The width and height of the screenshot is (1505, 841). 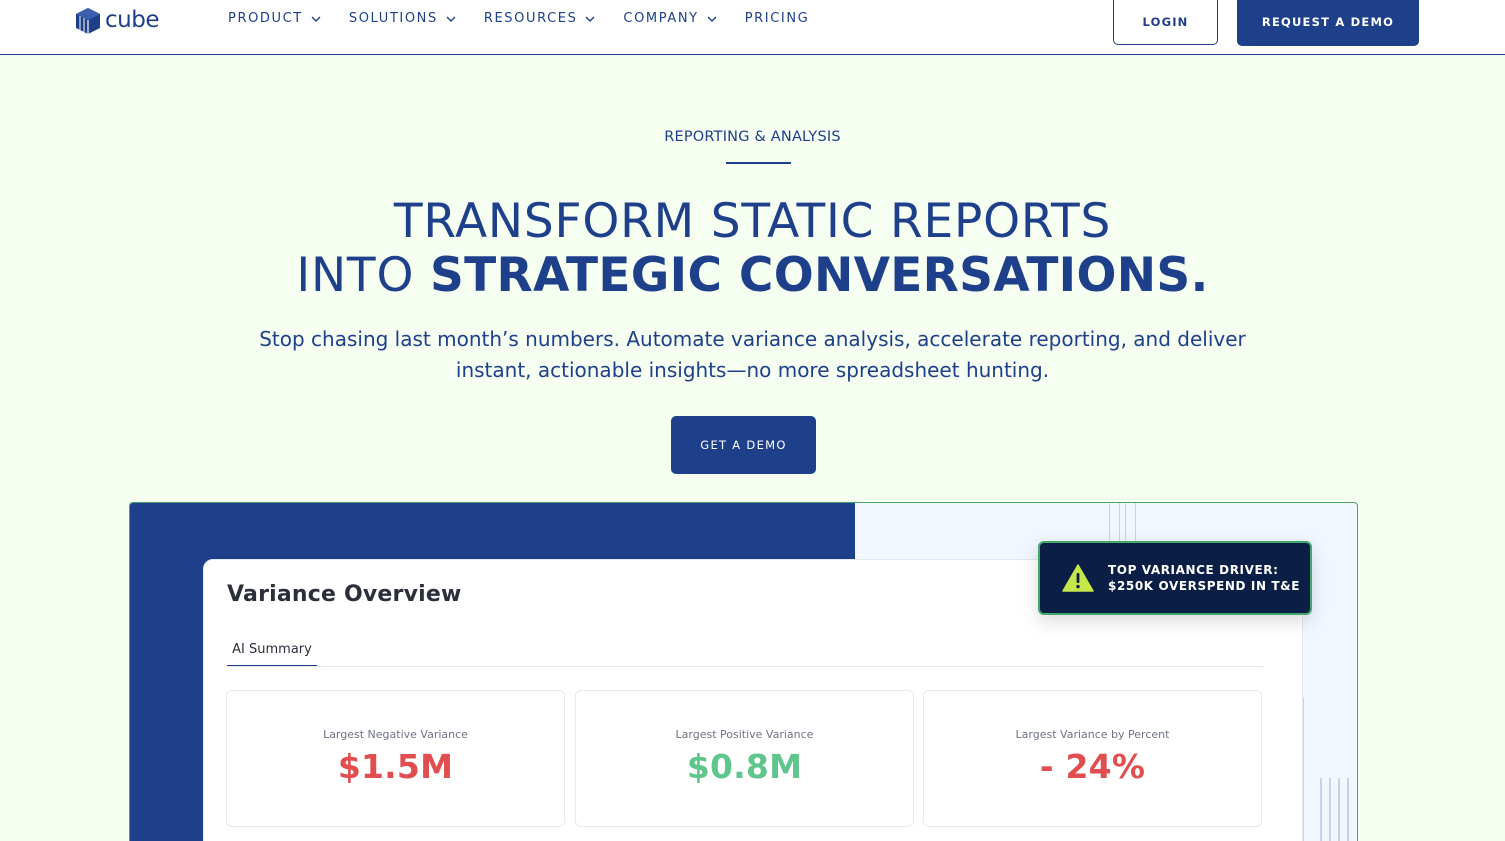 What do you see at coordinates (1328, 23) in the screenshot?
I see `request-demo-button: REQUEST A DEMO` at bounding box center [1328, 23].